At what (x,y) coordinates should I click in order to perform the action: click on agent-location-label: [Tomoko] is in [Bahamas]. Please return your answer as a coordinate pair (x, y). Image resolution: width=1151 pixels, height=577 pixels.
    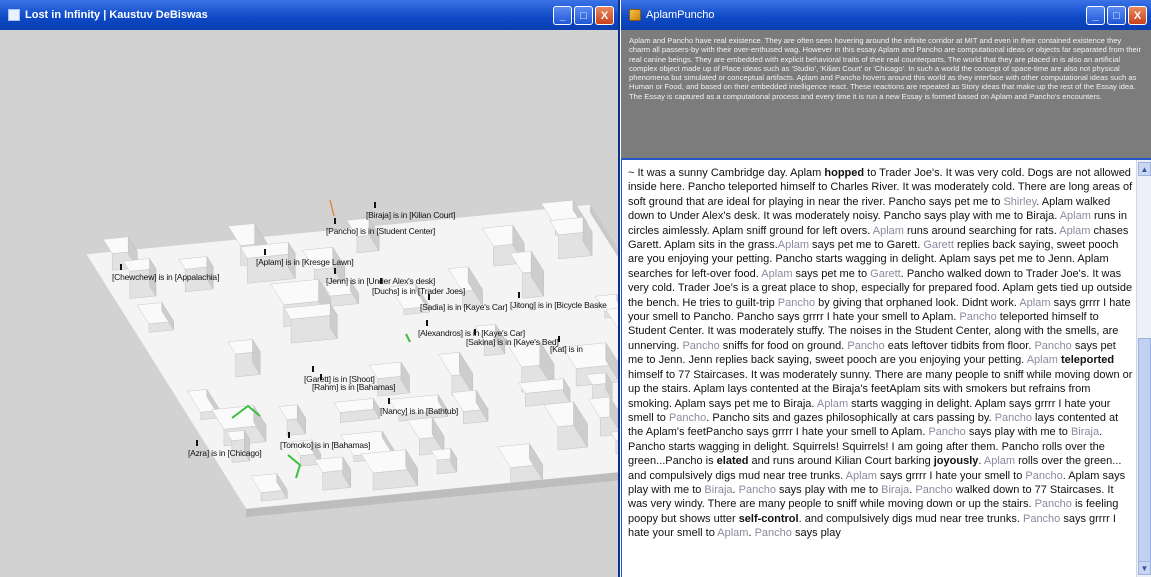
    Looking at the image, I should click on (325, 445).